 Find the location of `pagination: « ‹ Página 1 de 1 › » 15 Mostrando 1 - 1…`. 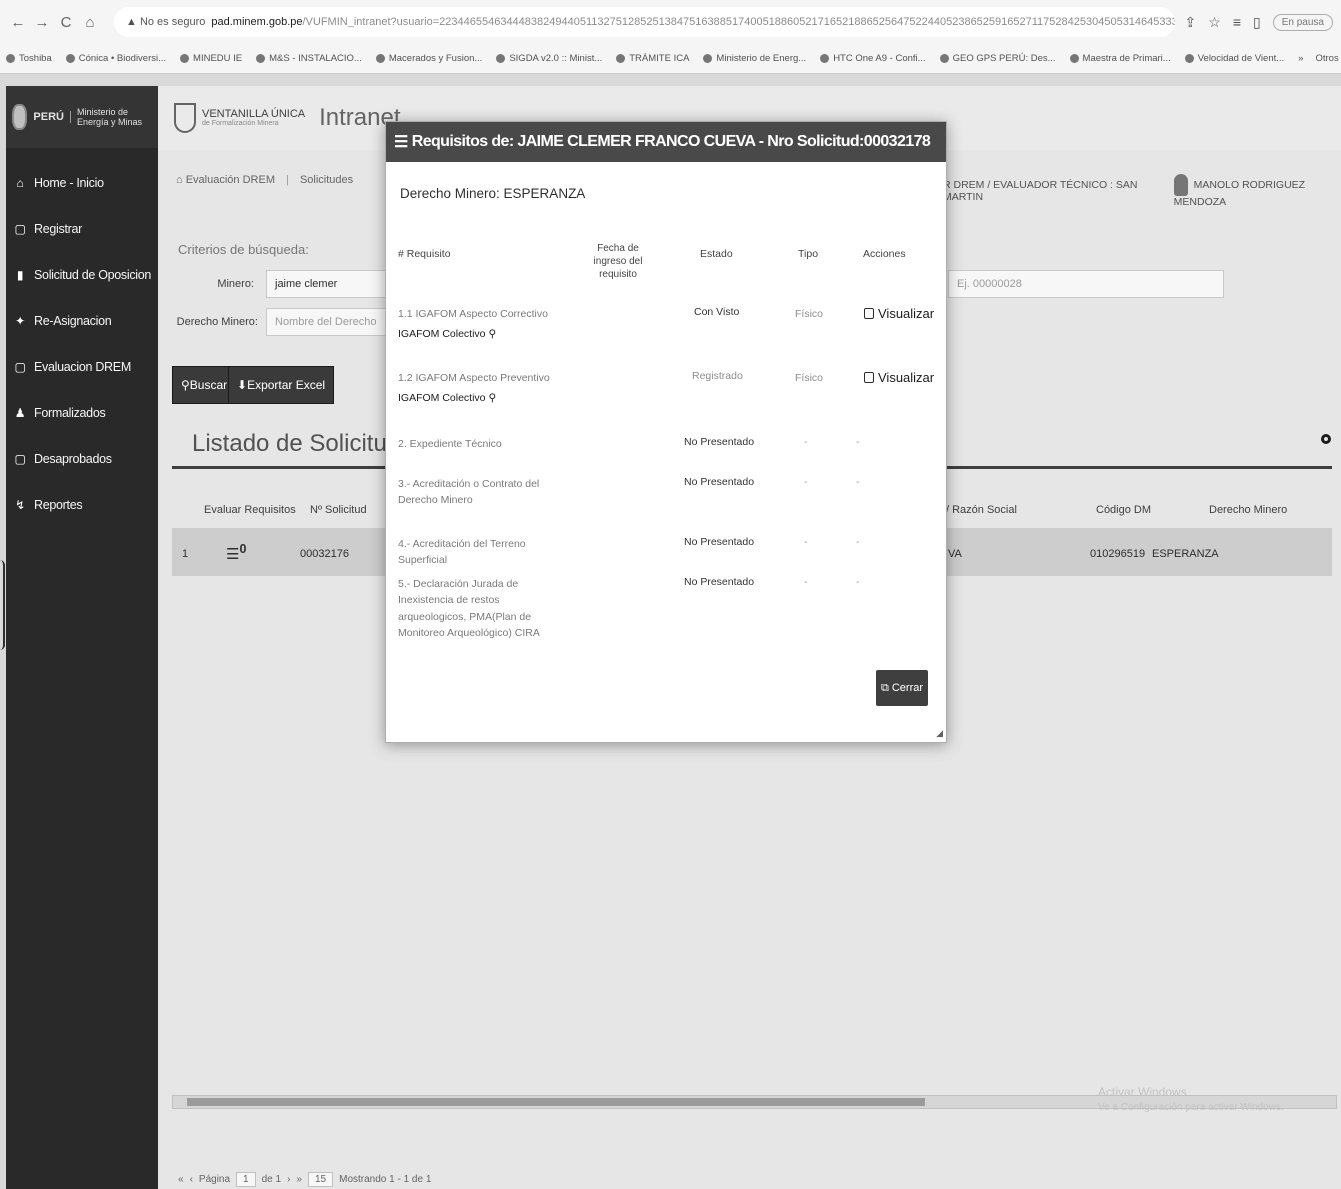

pagination: « ‹ Página 1 de 1 › » 15 Mostrando 1 - 1… is located at coordinates (304, 1179).